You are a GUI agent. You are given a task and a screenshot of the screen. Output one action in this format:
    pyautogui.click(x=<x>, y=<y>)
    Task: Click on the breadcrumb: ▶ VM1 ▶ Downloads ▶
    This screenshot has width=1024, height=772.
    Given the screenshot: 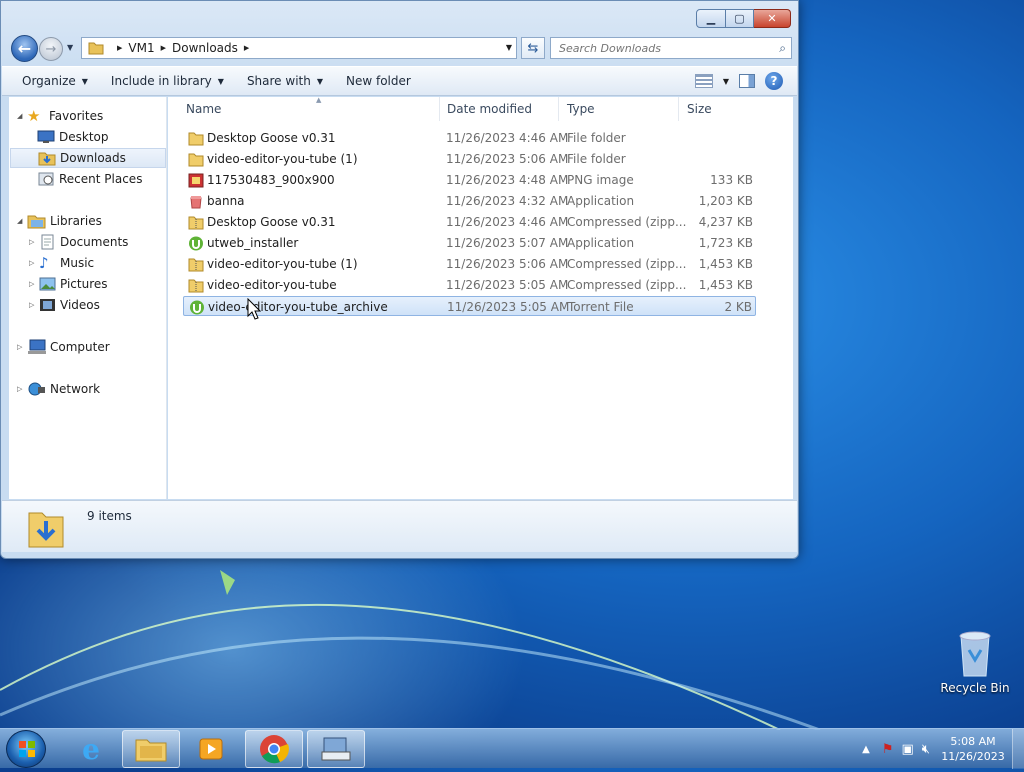 What is the action you would take?
    pyautogui.click(x=183, y=48)
    